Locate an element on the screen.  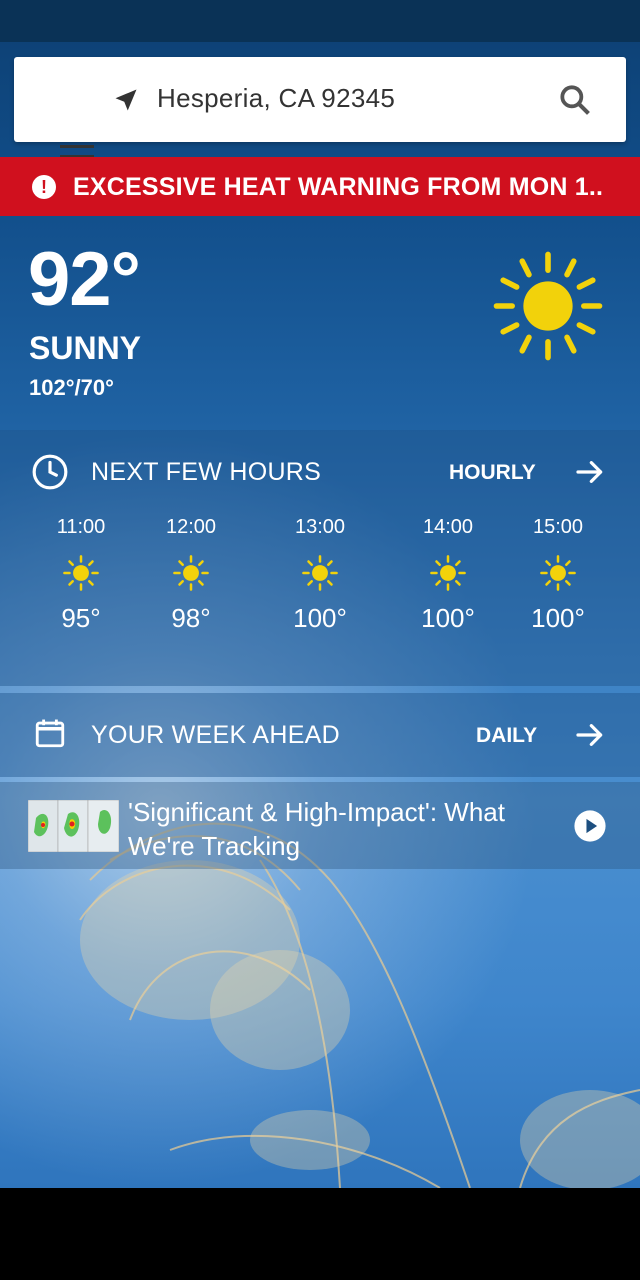
hour-time: 15:00 is located at coordinates (558, 527).